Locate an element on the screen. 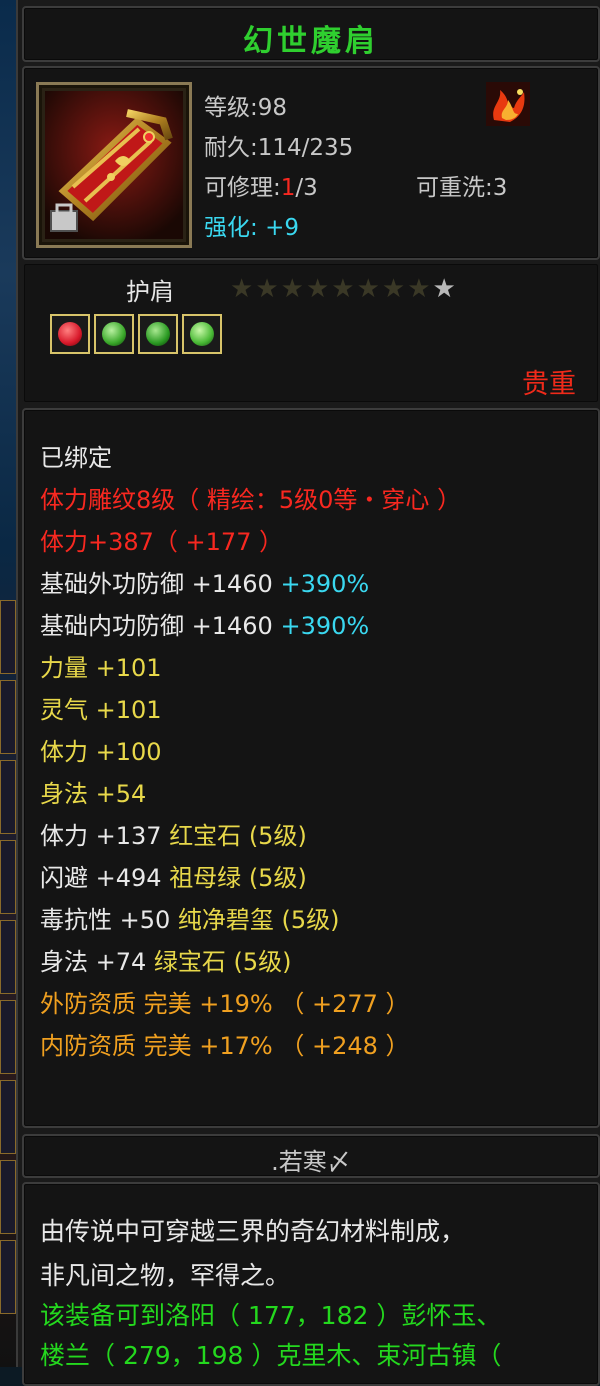 This screenshot has width=600, height=1386. title-panel: 幻世魔肩 is located at coordinates (311, 34).